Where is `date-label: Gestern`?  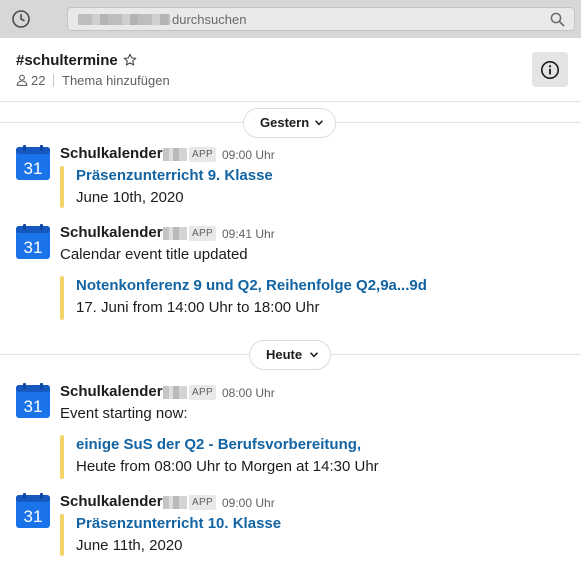 date-label: Gestern is located at coordinates (285, 122).